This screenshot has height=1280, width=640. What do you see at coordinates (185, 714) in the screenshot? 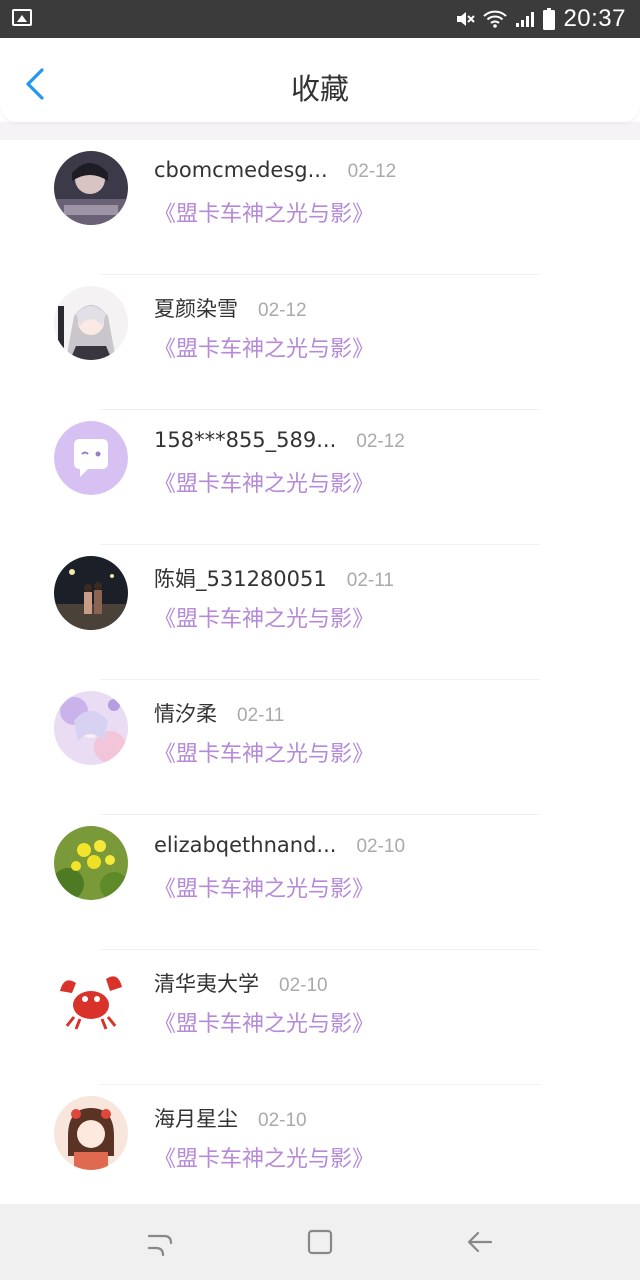
I see `user-name: 情汐柔` at bounding box center [185, 714].